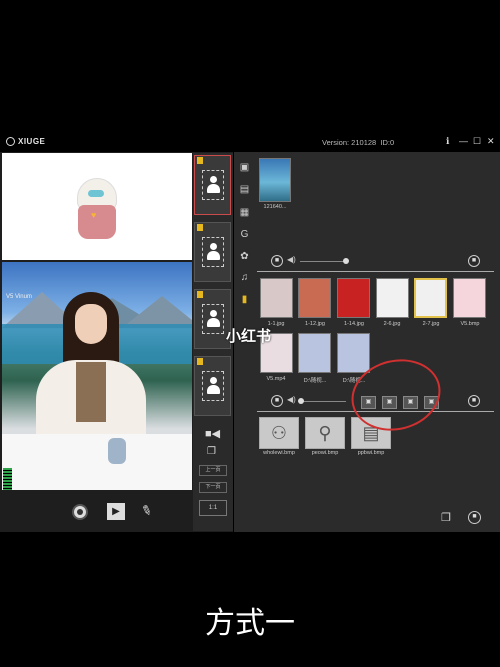  What do you see at coordinates (96, 193) in the screenshot?
I see `robot-visor` at bounding box center [96, 193].